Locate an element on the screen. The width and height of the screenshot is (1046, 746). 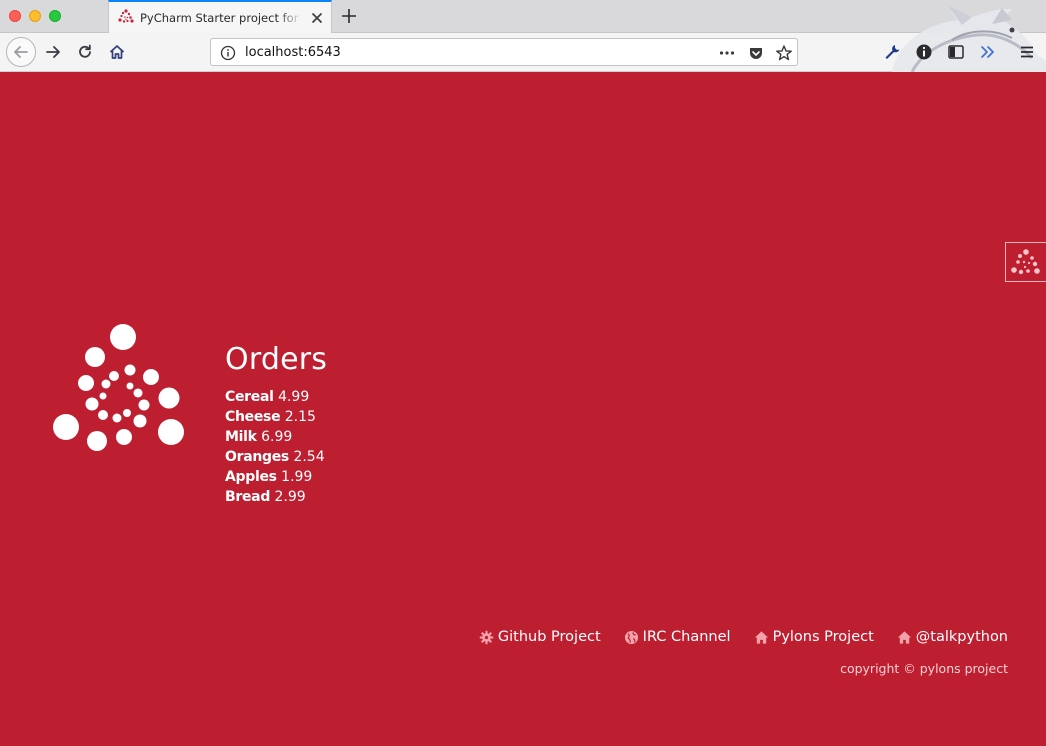
footer-link-label: @talkpython is located at coordinates (962, 637).